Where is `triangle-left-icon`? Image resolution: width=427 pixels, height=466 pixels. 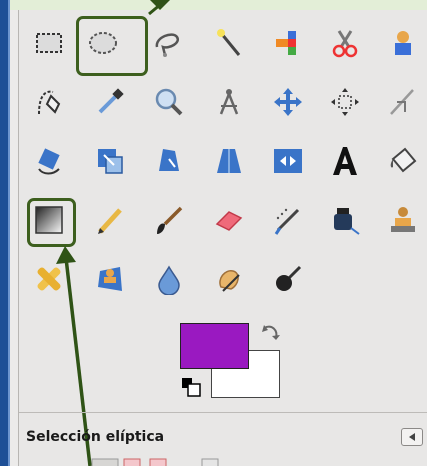
triangle-left-icon is located at coordinates (412, 437).